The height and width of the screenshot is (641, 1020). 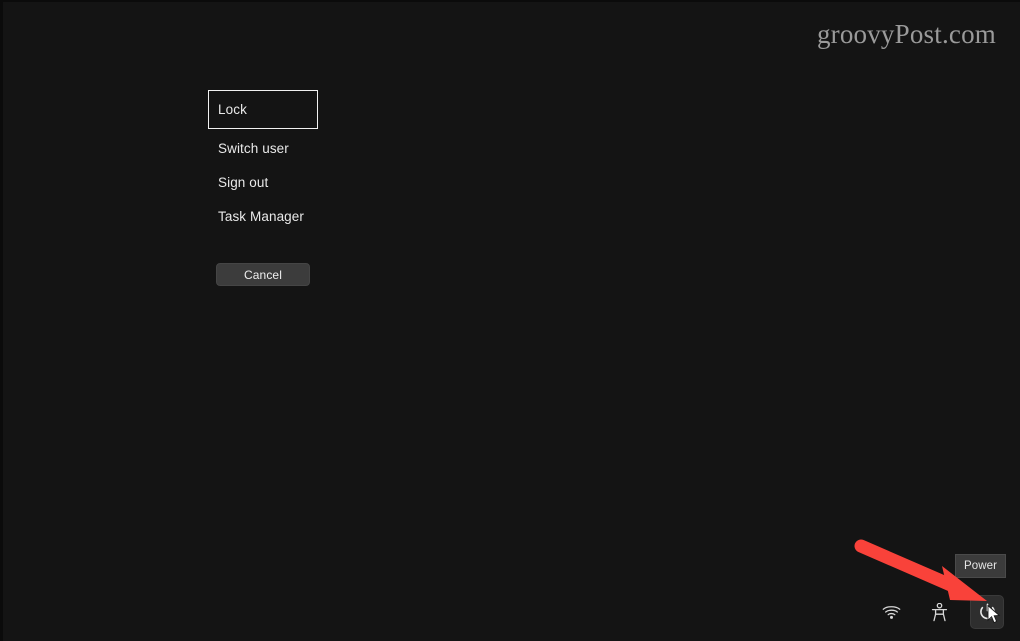 I want to click on security-option-label: Lock, so click(x=232, y=109).